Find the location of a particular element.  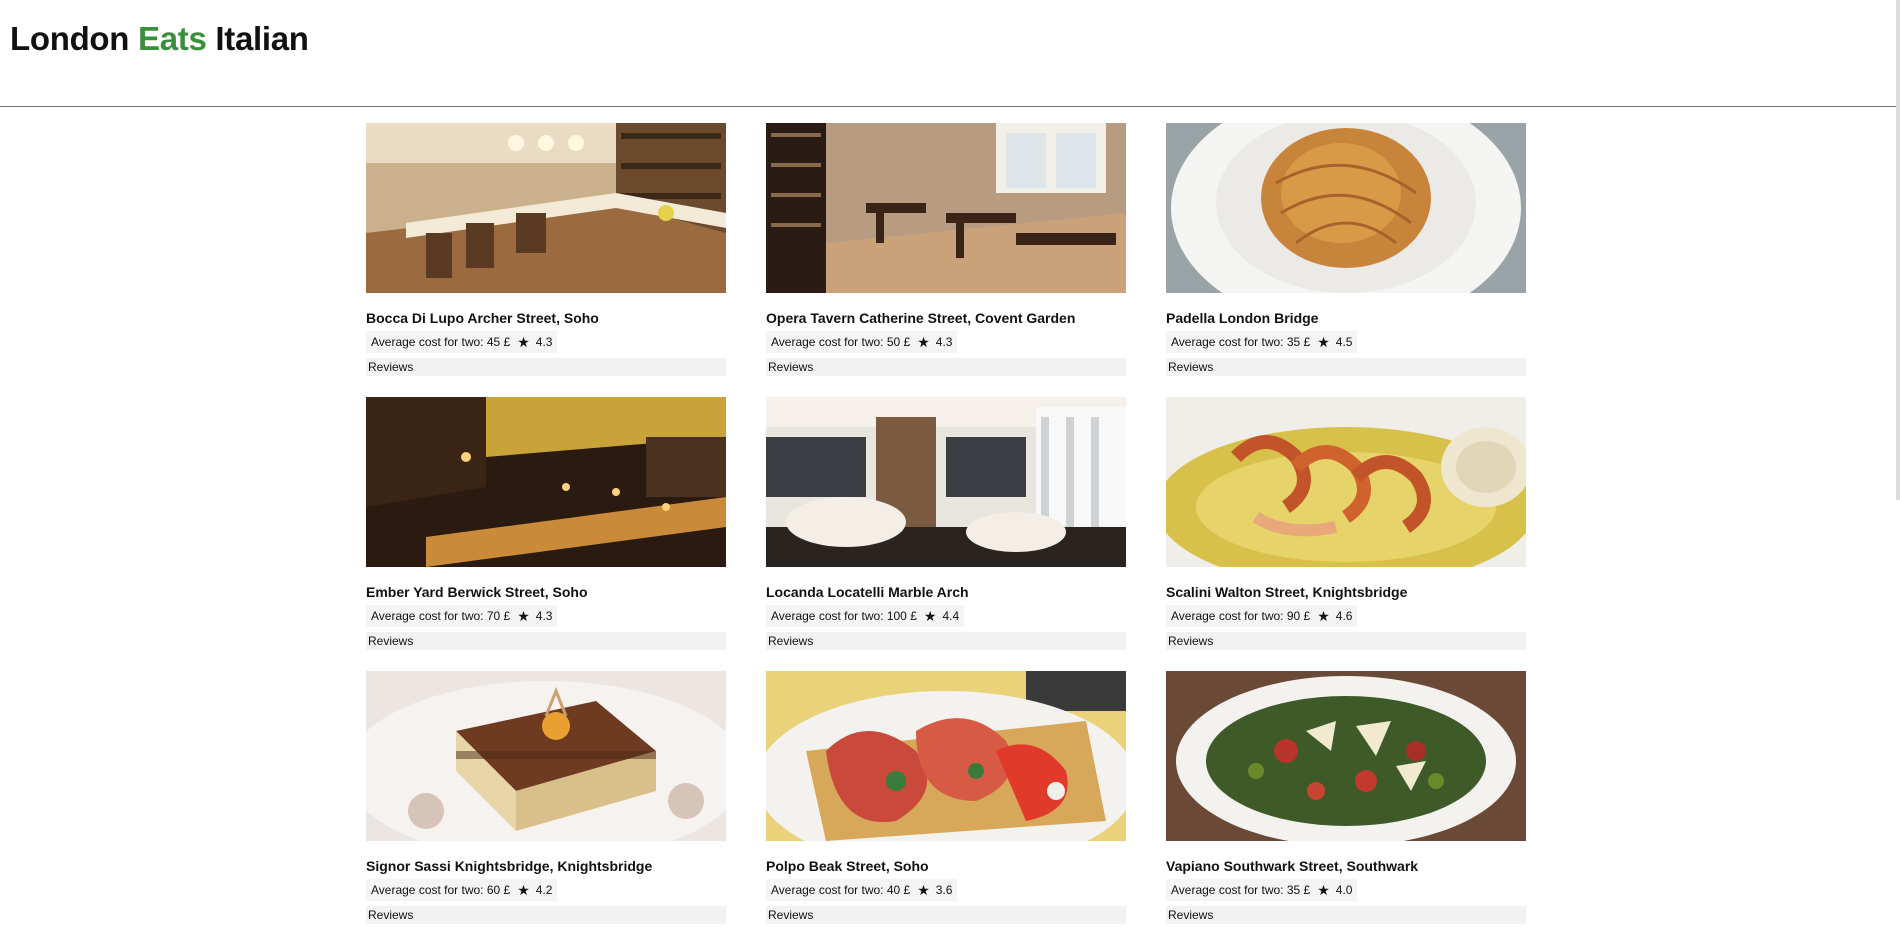

restaurant-meta: Average cost for two: 60 £ ★ 4.2 is located at coordinates (462, 890).